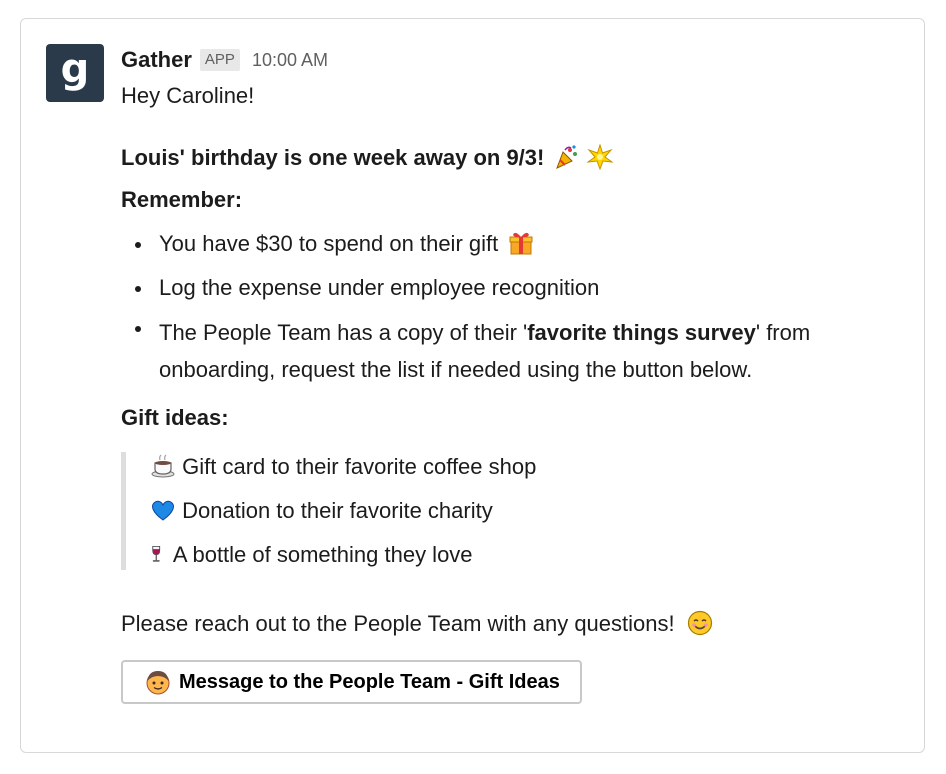 This screenshot has height=774, width=946. Describe the element at coordinates (182, 199) in the screenshot. I see `remember-title: Remember:` at that location.